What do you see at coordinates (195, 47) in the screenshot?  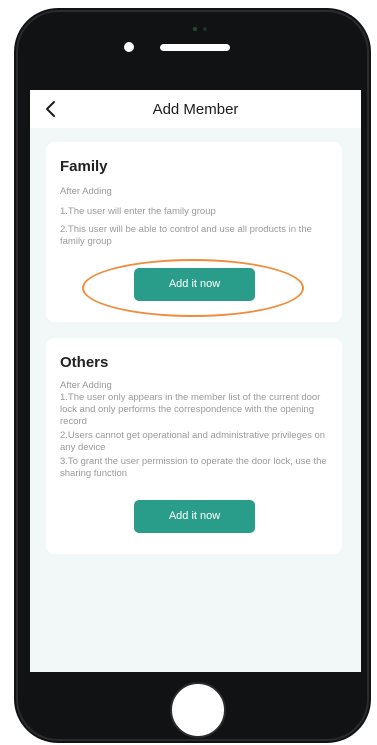 I see `earpiece-speaker` at bounding box center [195, 47].